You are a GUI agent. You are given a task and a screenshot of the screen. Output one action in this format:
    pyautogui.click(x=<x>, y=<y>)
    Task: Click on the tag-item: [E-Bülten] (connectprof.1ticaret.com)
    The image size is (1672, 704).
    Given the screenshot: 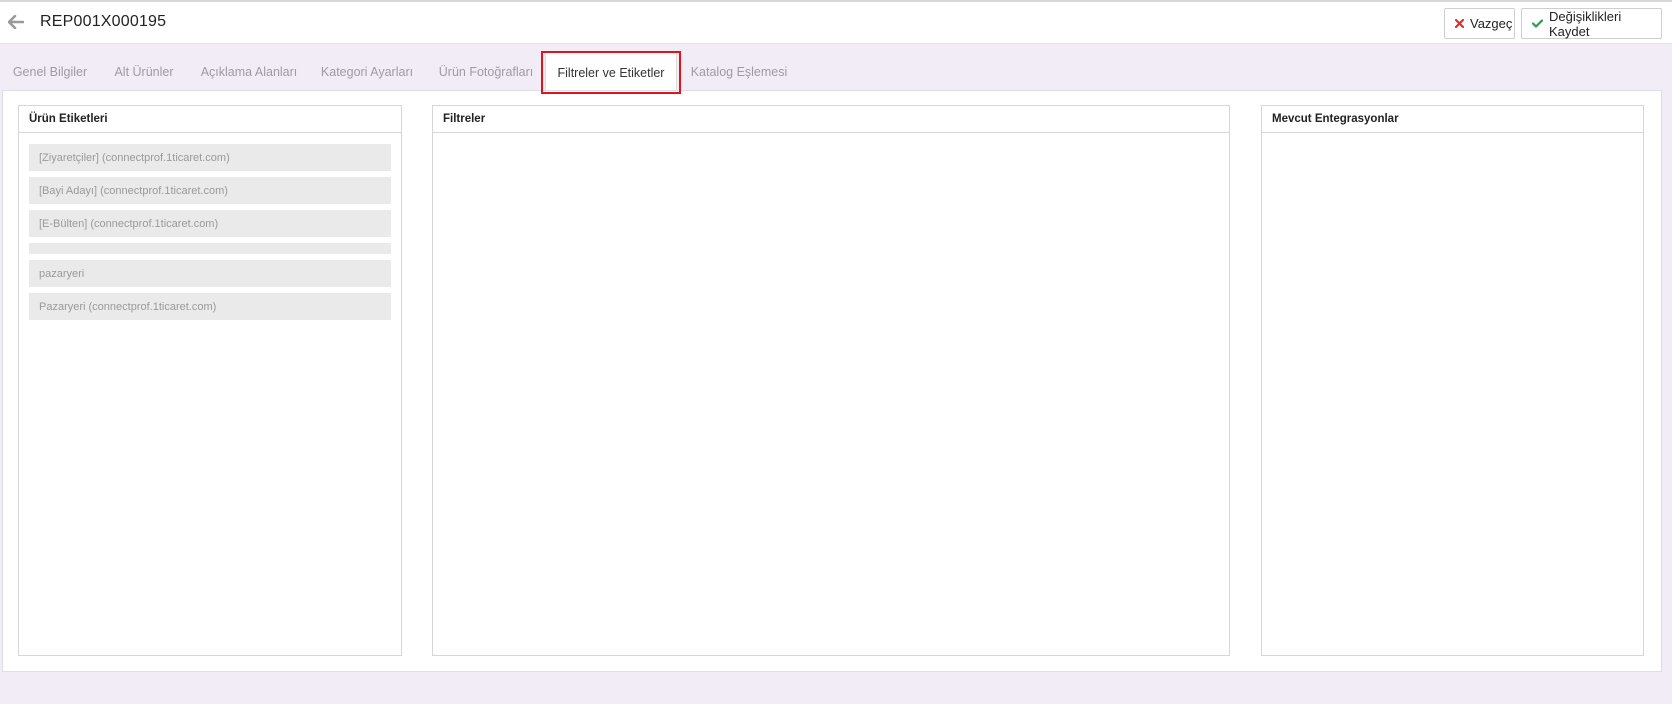 What is the action you would take?
    pyautogui.click(x=210, y=223)
    